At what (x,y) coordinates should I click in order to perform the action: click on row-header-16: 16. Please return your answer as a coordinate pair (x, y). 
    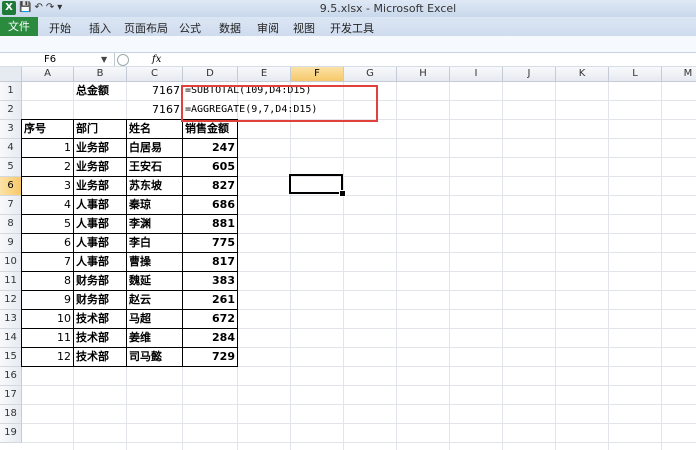
    Looking at the image, I should click on (11, 376).